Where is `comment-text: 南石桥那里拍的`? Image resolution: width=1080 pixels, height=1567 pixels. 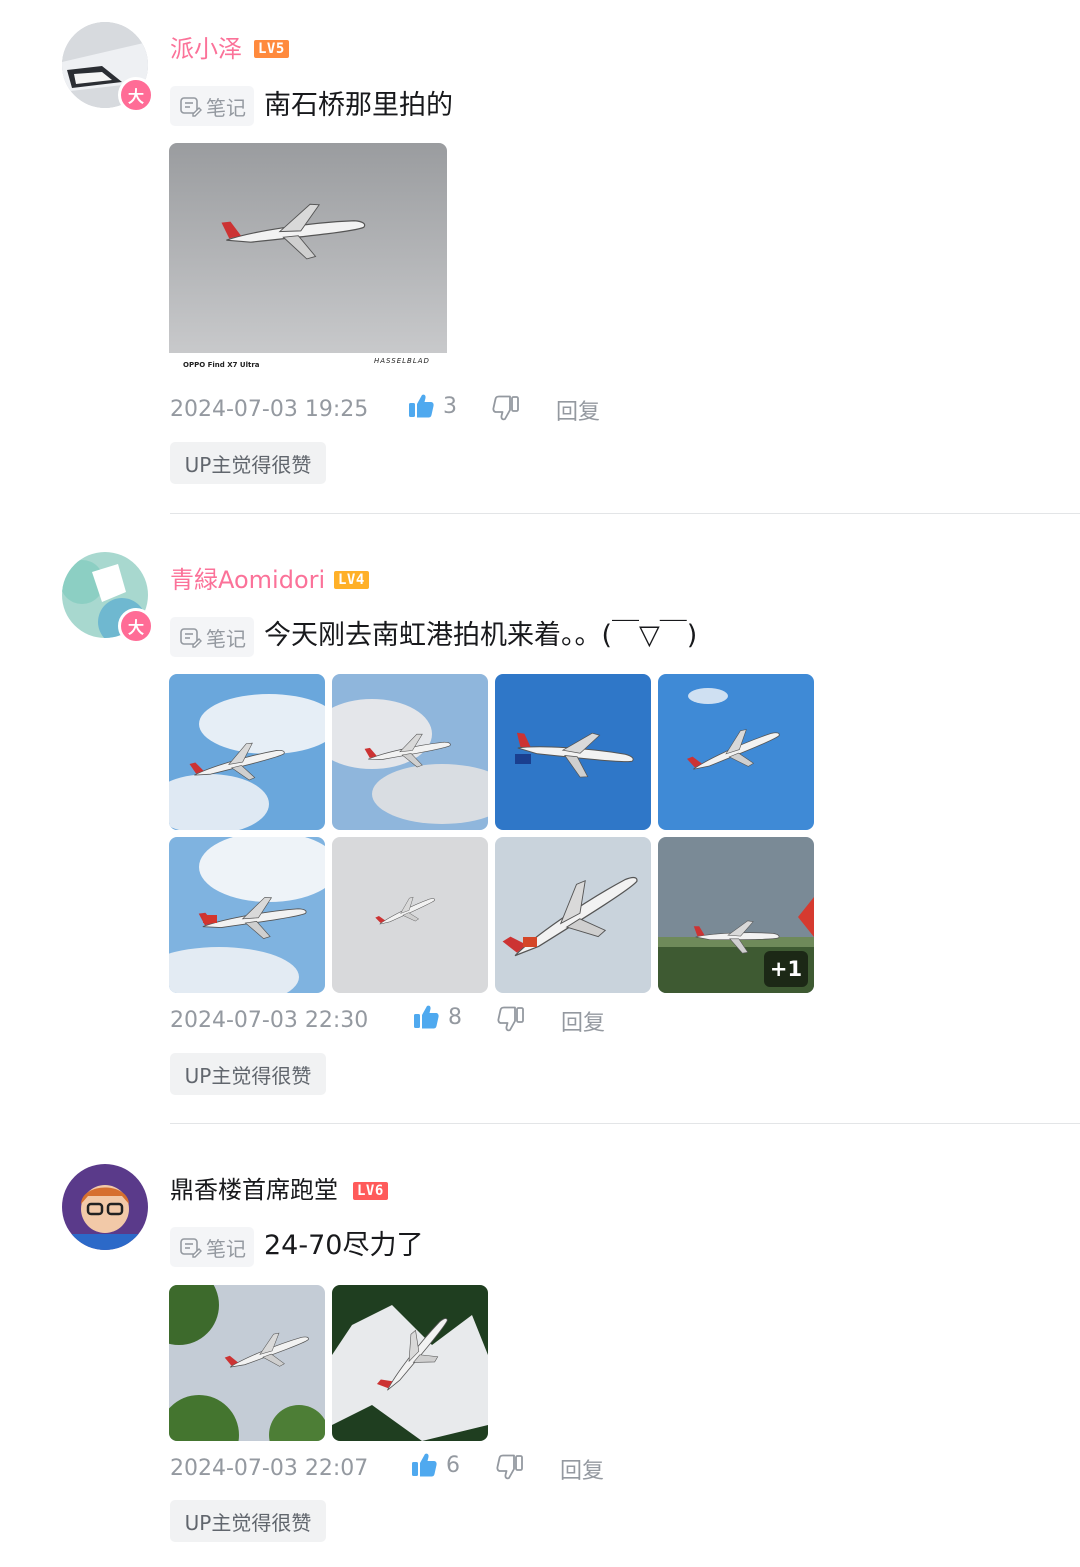 comment-text: 南石桥那里拍的 is located at coordinates (358, 105).